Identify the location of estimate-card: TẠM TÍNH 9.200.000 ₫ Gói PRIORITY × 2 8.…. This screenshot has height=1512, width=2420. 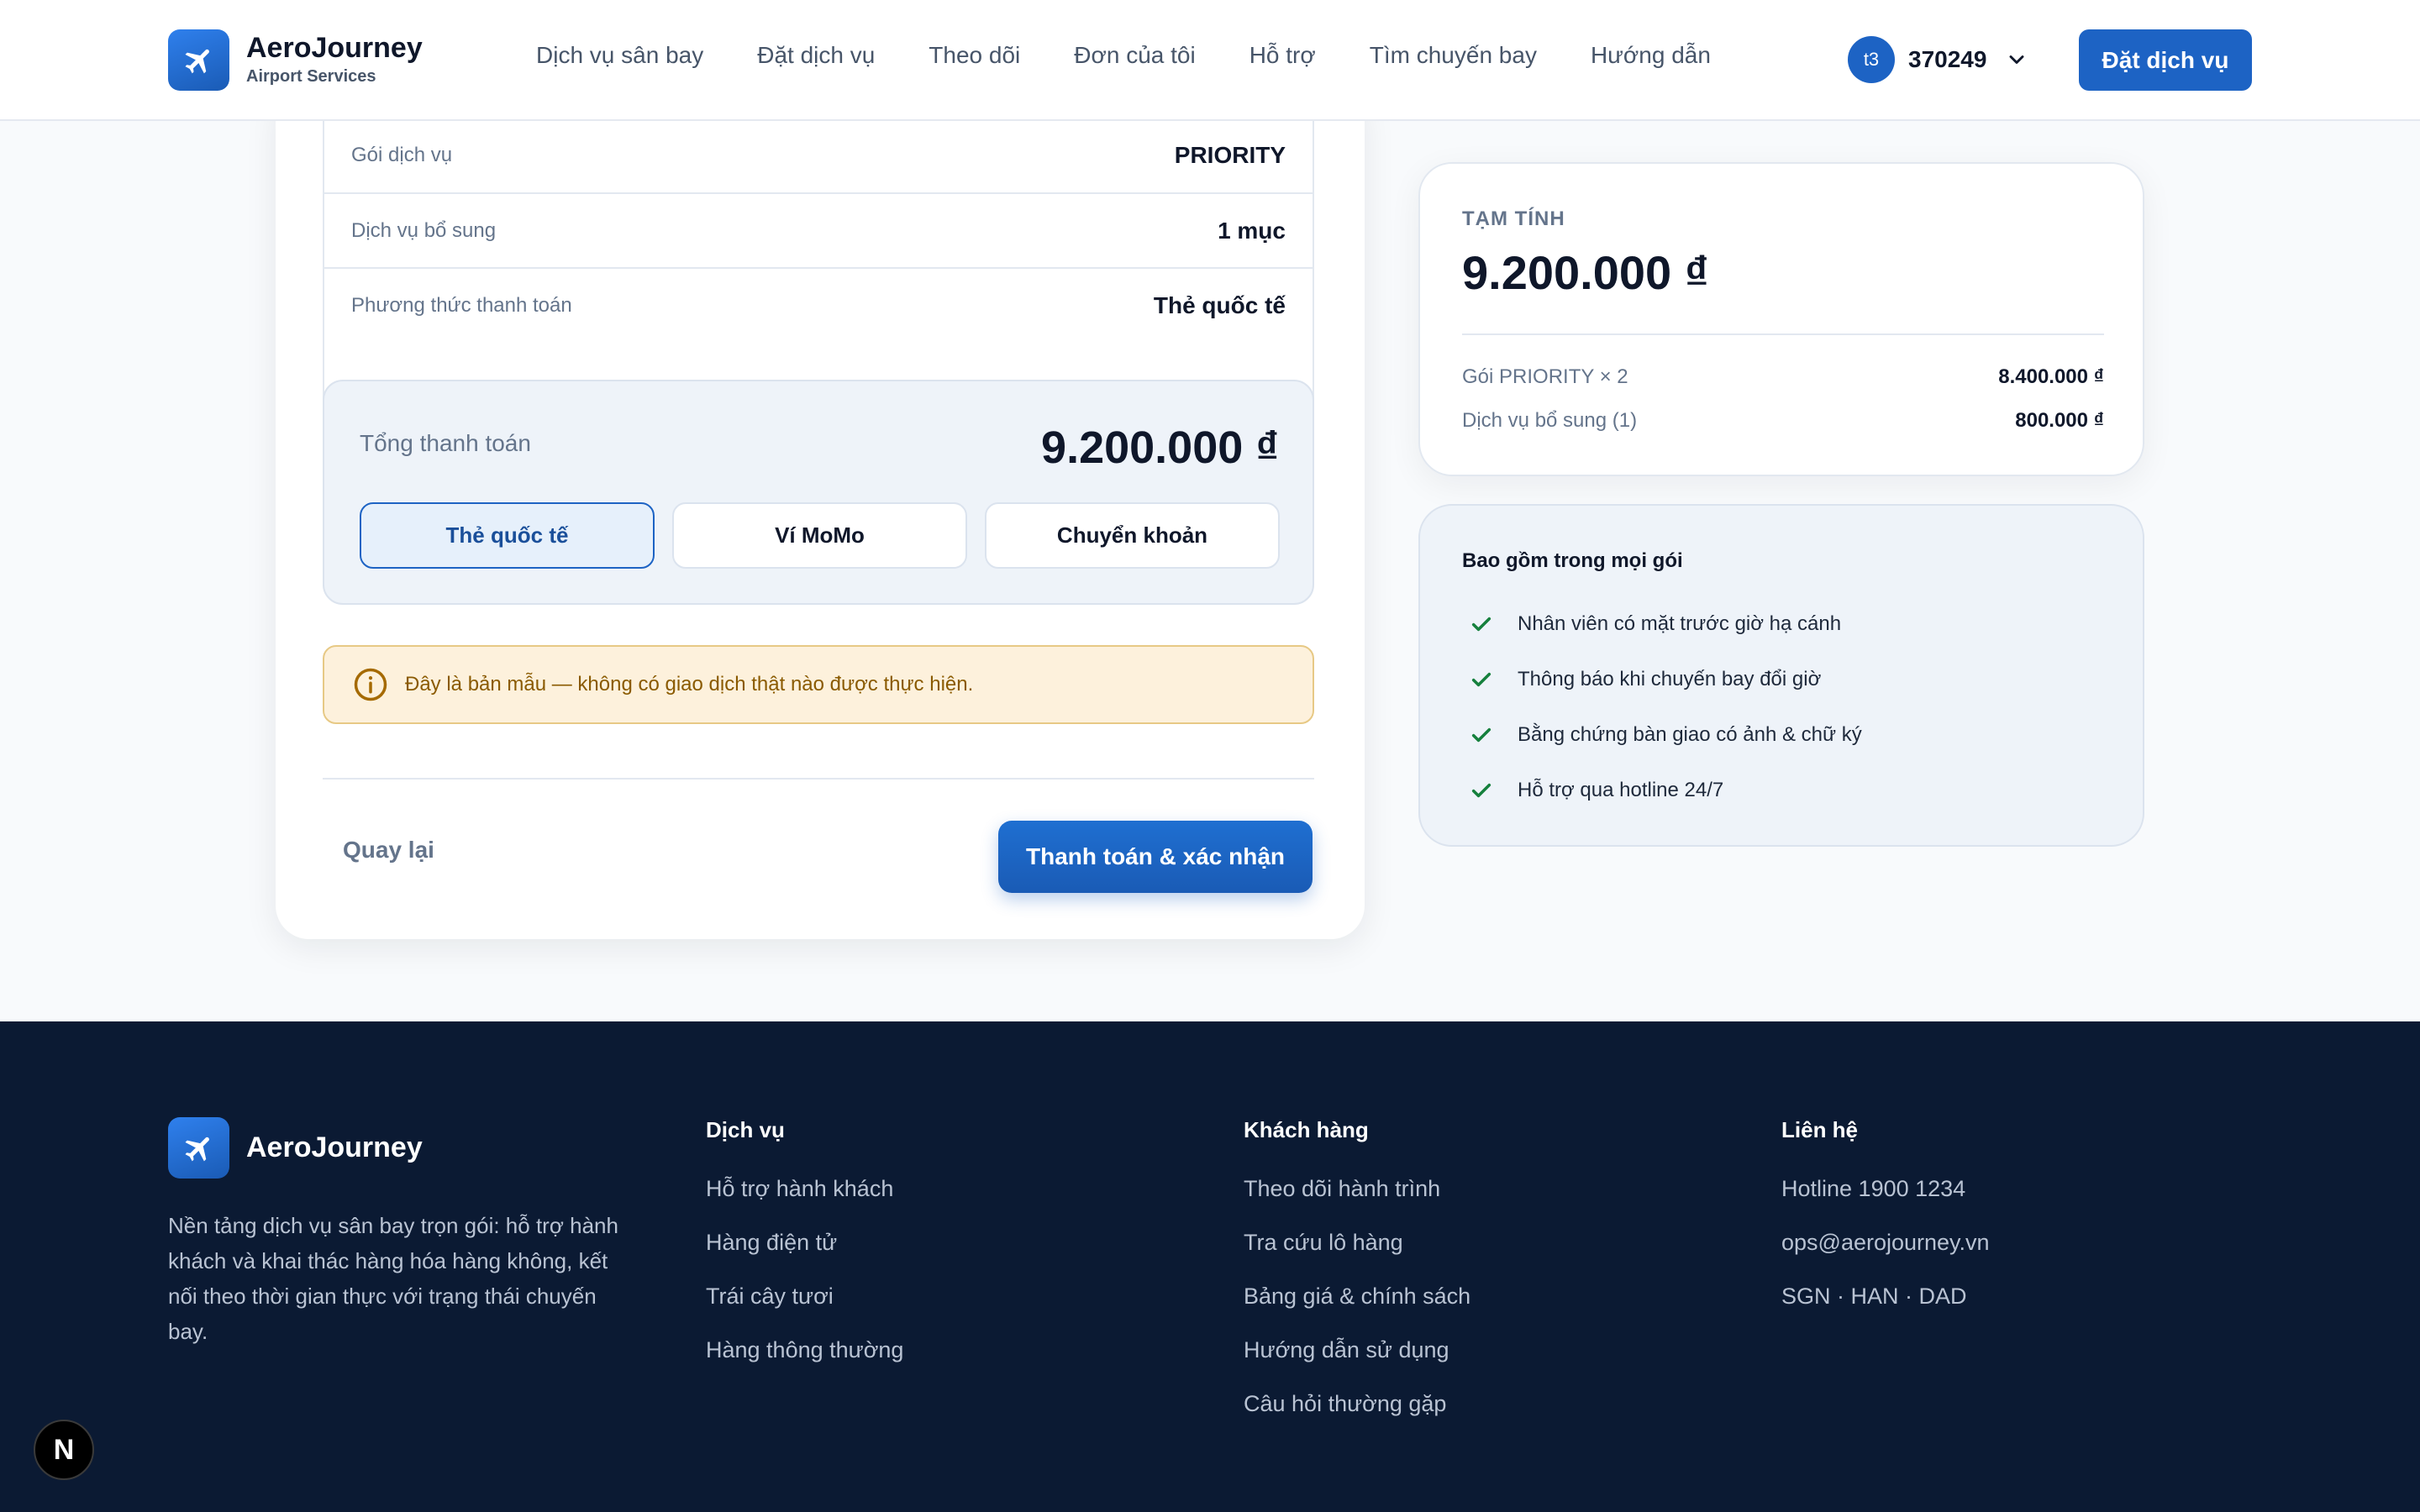
(1781, 319).